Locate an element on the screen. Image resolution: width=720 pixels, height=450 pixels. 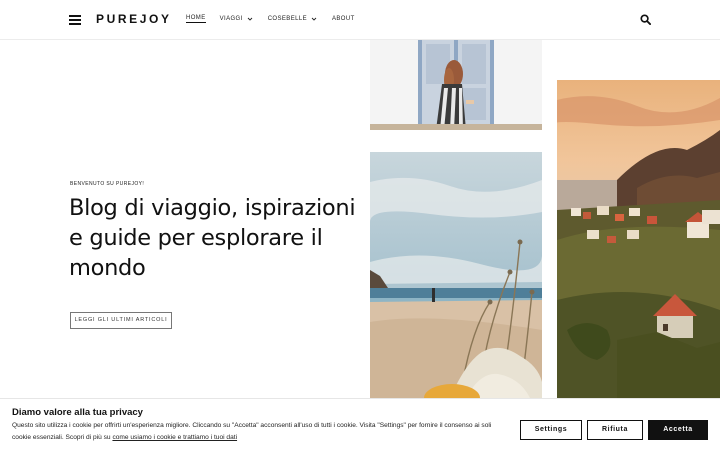
cookie-accept-button: Accetta is located at coordinates (678, 430).